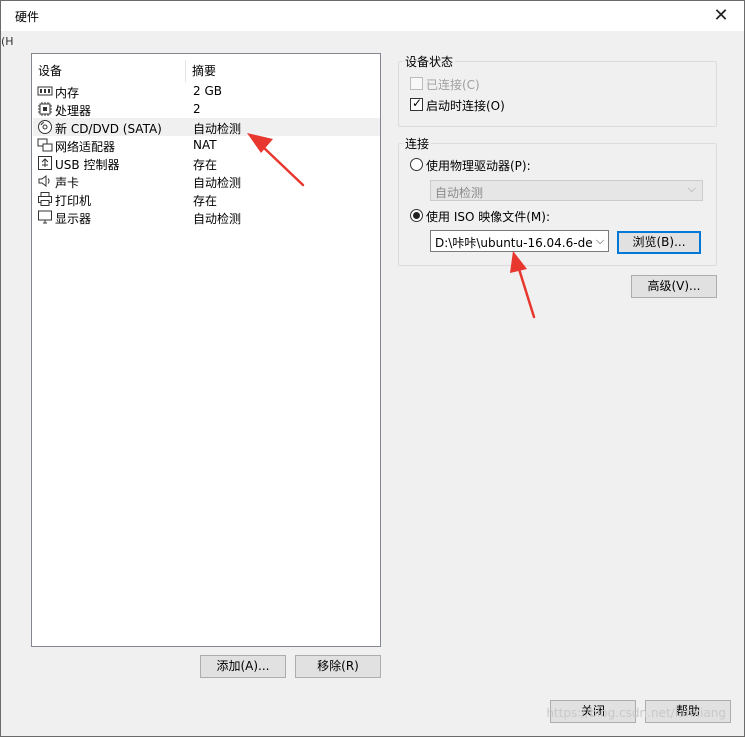 The image size is (745, 738). I want to click on device-row-display: 显示器 自动检测, so click(206, 217).